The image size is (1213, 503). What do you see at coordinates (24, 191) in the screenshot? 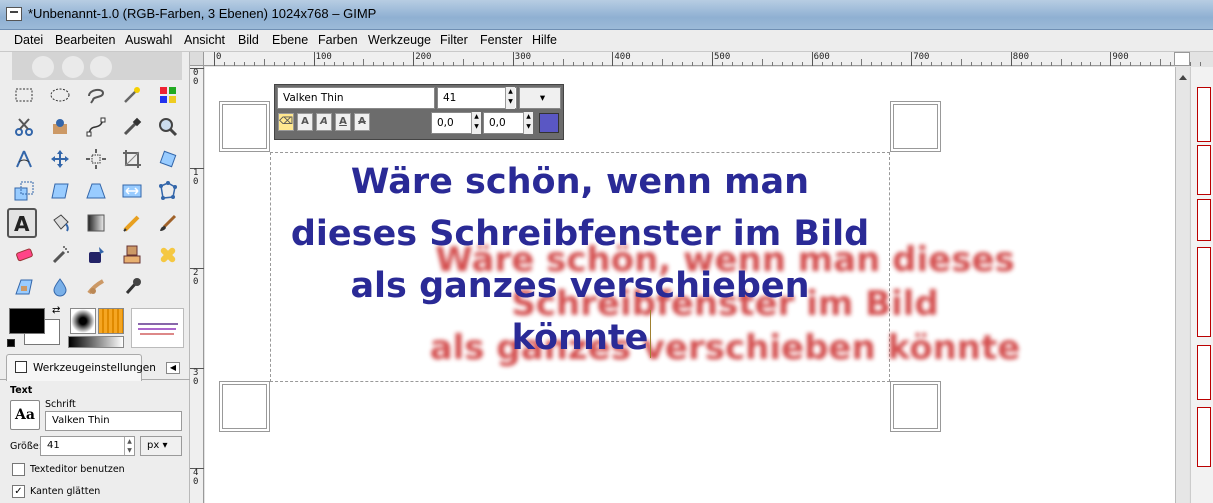
I see `scale-tool` at bounding box center [24, 191].